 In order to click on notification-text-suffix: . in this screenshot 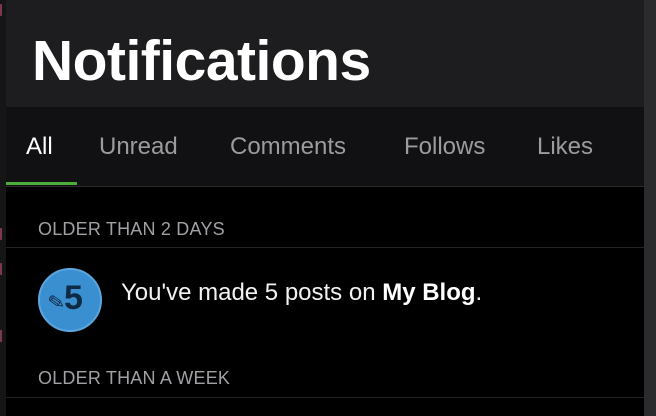, I will do `click(479, 292)`.